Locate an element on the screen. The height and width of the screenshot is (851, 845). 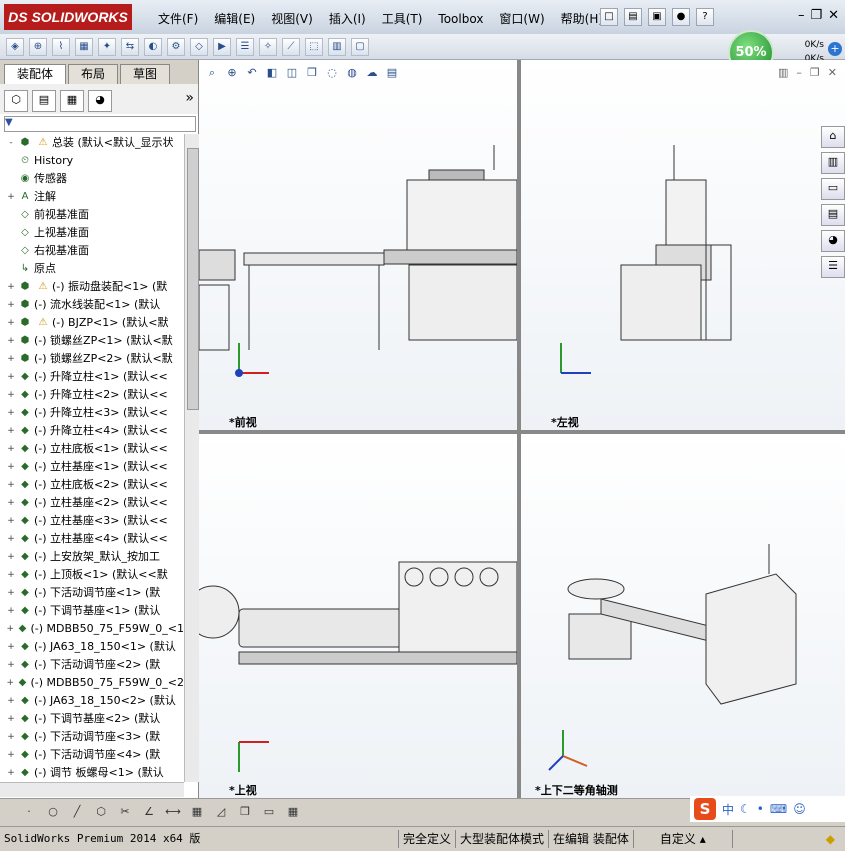
feature-manager-icon: ⬡ is located at coordinates (16, 101).